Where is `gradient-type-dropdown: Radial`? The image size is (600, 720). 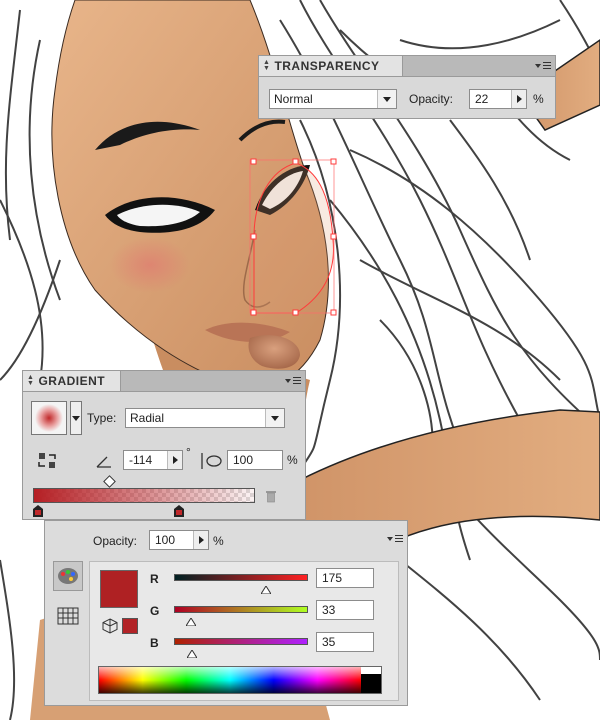
gradient-type-dropdown: Radial is located at coordinates (205, 418).